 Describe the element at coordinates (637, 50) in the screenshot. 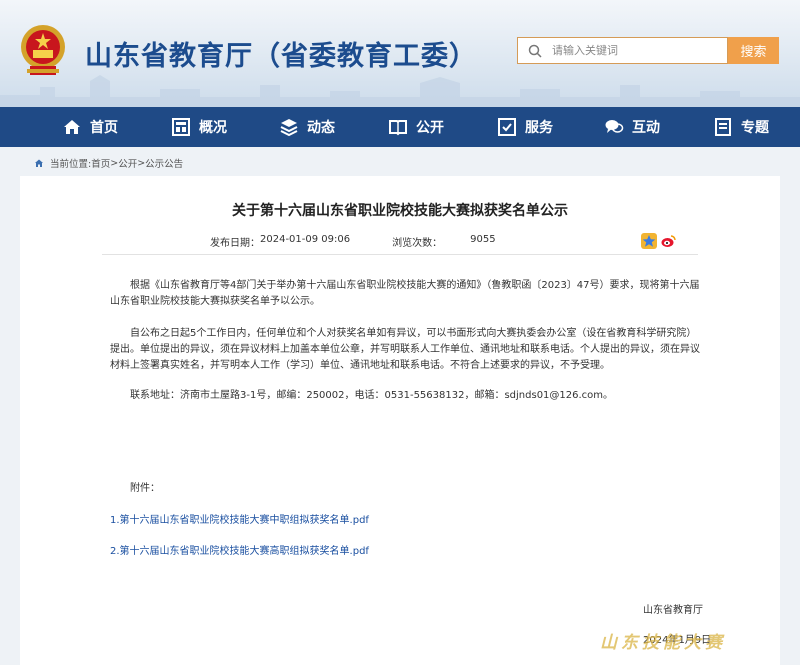

I see `search-input` at that location.